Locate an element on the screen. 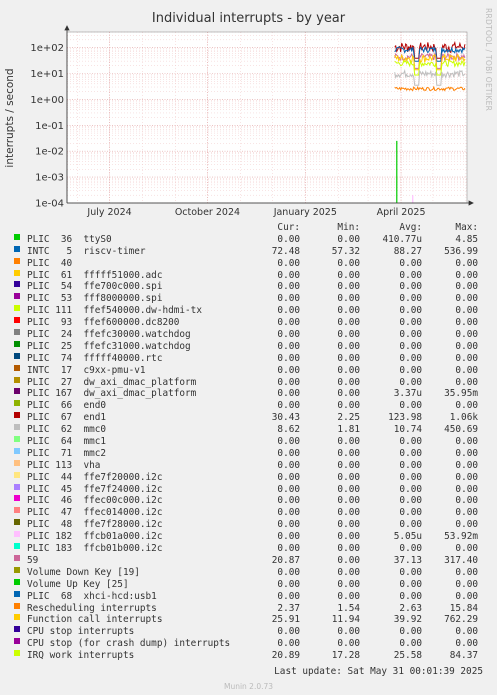 The height and width of the screenshot is (695, 497). legend-series-name: PLIC 93 ffef600000.dc8200 is located at coordinates (103, 323).